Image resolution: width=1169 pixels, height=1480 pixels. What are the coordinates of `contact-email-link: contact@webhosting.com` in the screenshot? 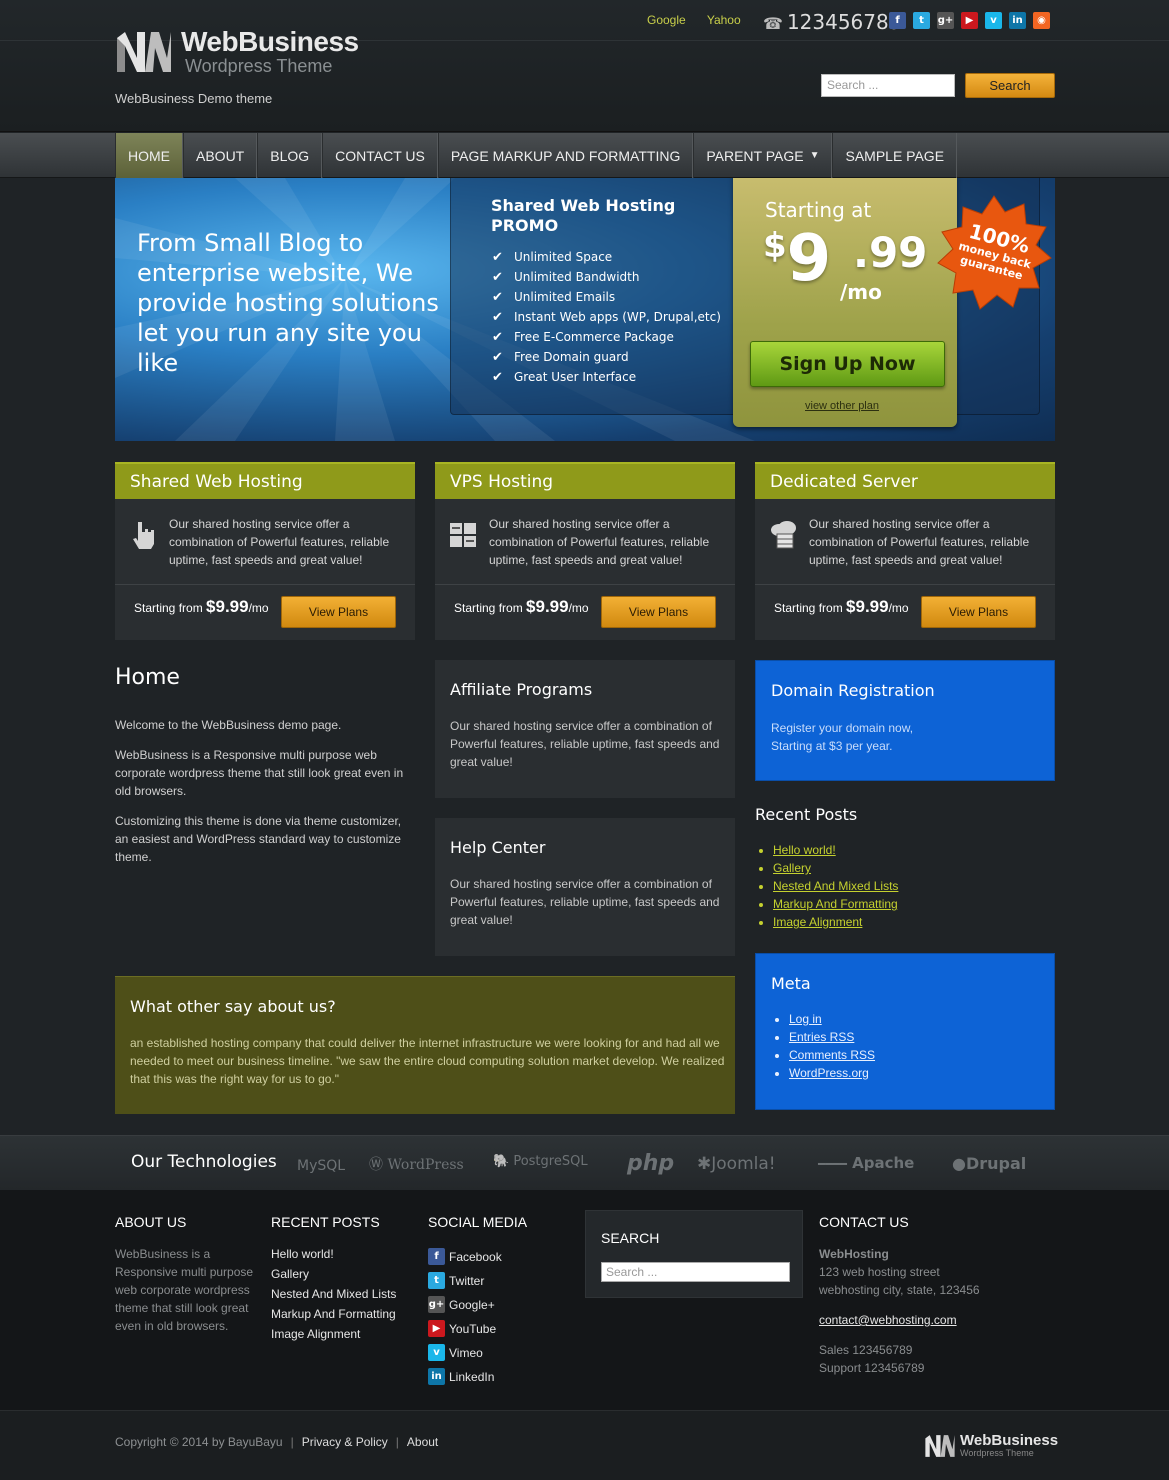 It's located at (899, 1320).